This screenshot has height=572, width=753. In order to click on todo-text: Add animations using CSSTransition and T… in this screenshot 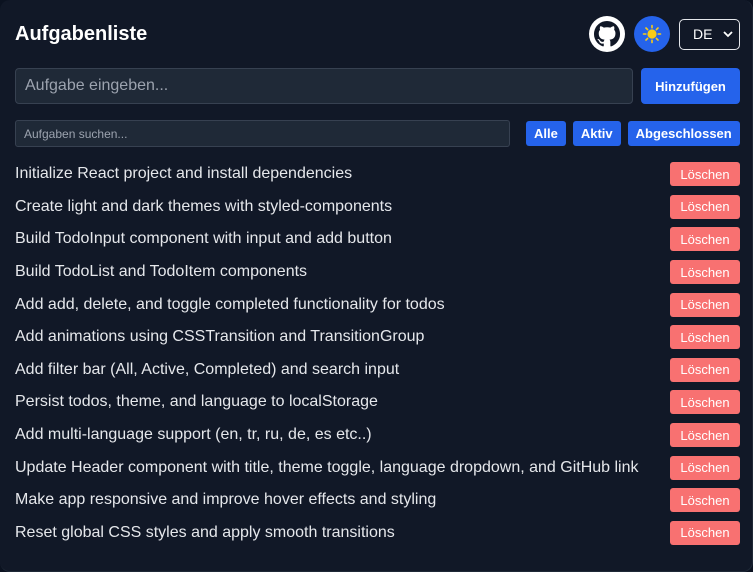, I will do `click(219, 337)`.